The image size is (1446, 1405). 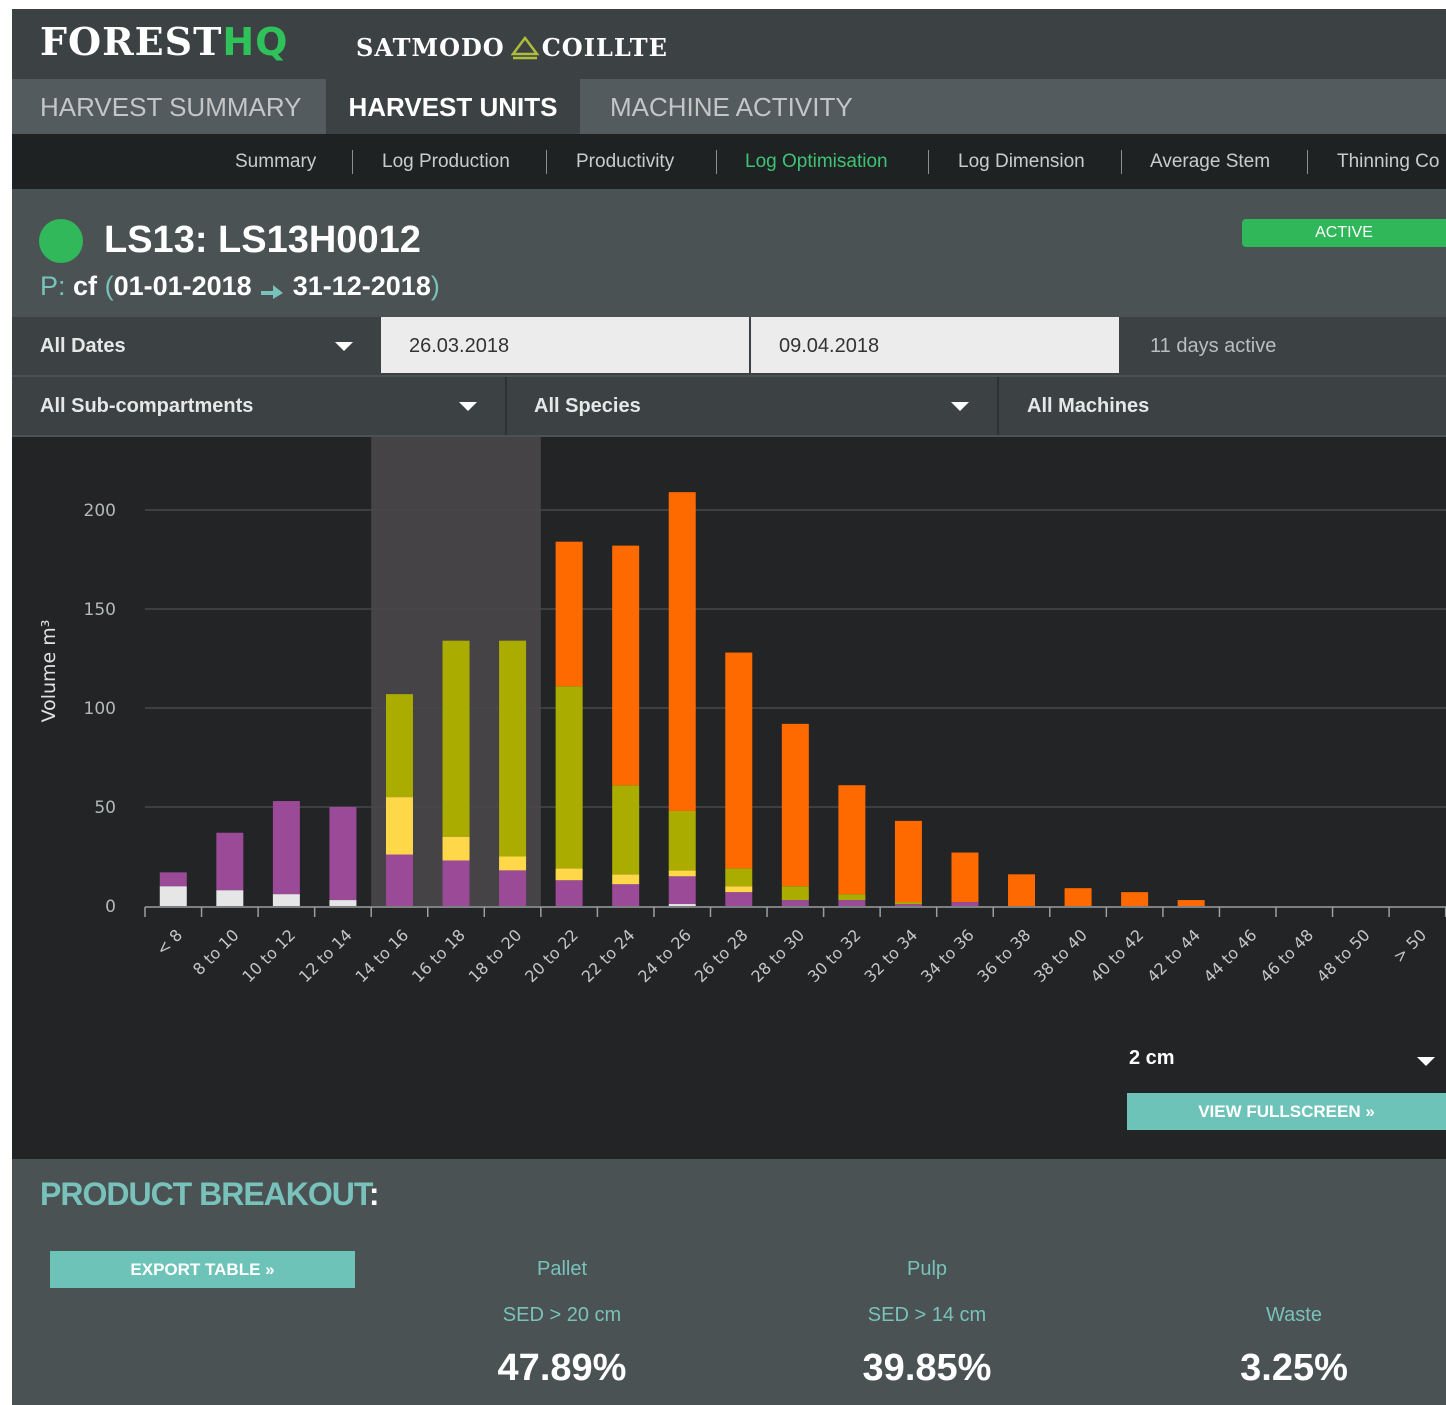 What do you see at coordinates (1227, 406) in the screenshot?
I see `machines-dropdown: All Machines` at bounding box center [1227, 406].